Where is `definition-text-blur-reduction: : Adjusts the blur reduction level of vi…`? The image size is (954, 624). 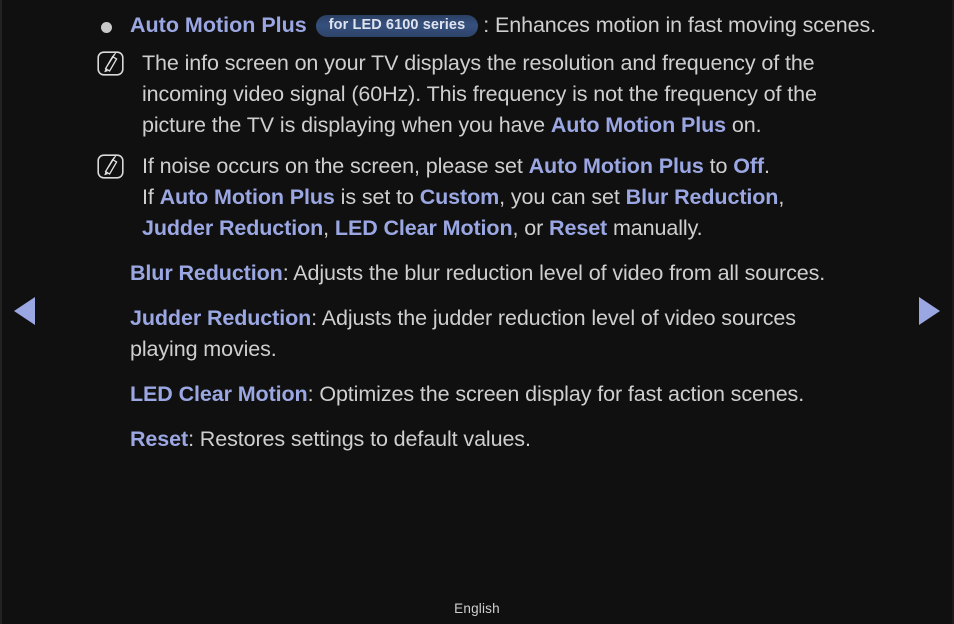
definition-text-blur-reduction: : Adjusts the blur reduction level of vi… is located at coordinates (554, 273).